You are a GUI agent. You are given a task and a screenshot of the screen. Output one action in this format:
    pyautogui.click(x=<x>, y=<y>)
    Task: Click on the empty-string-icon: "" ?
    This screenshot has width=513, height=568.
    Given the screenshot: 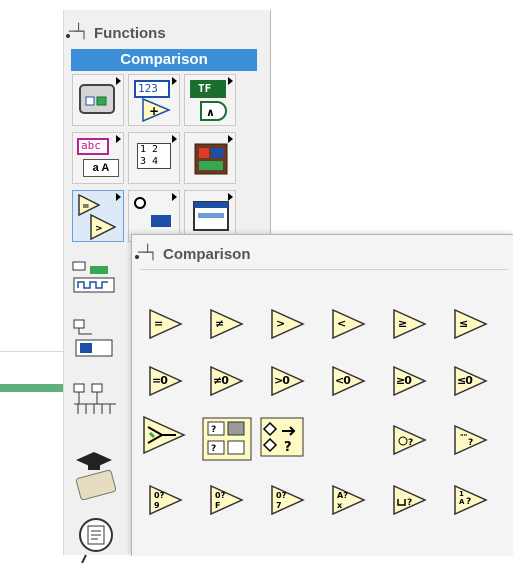 What is the action you would take?
    pyautogui.click(x=471, y=440)
    